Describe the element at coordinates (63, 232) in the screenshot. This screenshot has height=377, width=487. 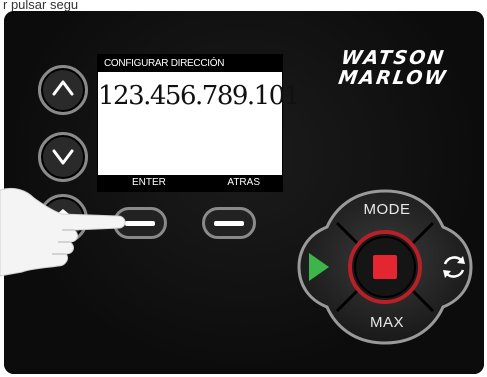
I see `pointing-hand-icon` at that location.